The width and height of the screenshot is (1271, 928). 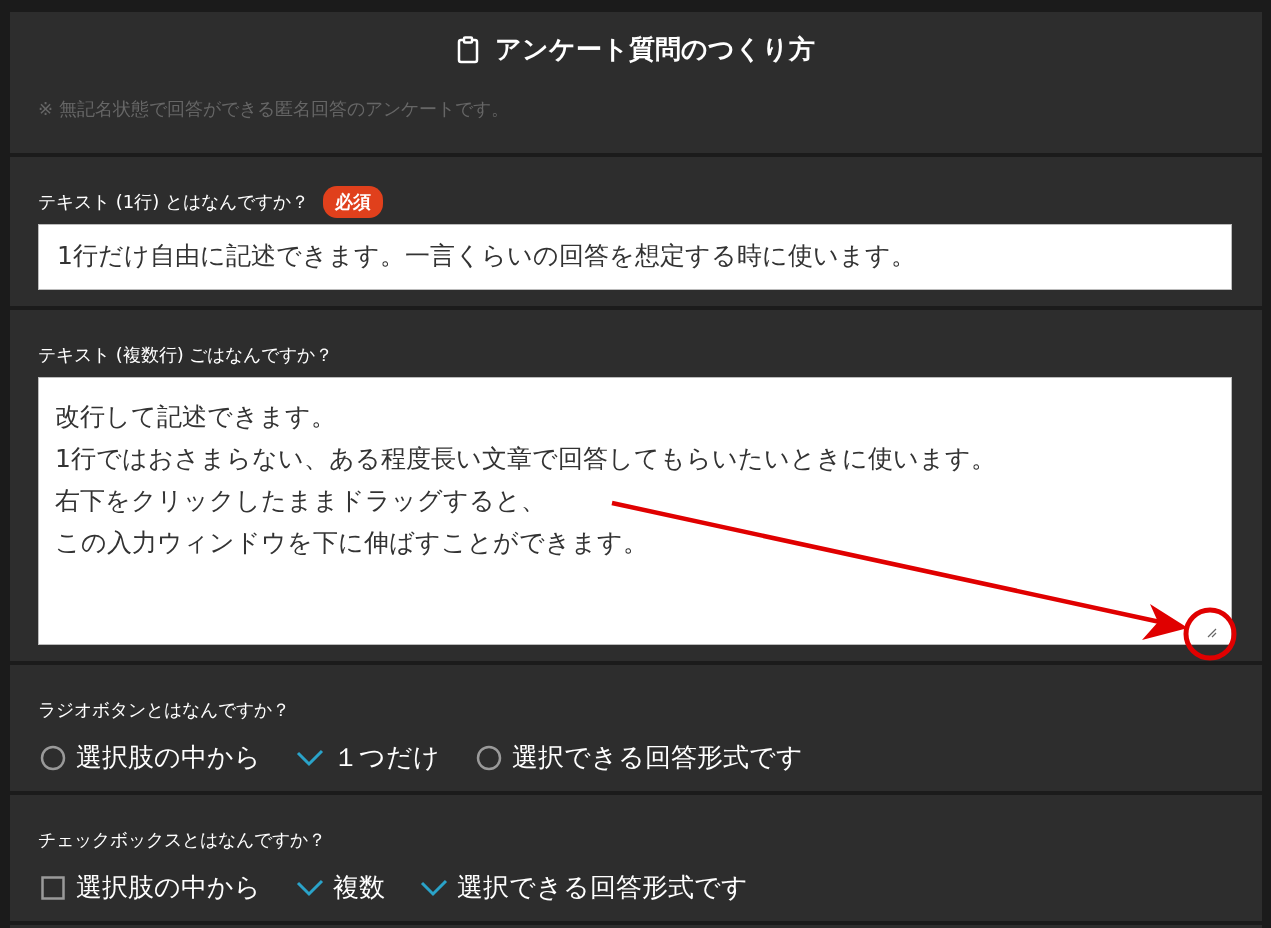 I want to click on text-line: 1行ではおさまらない、ある程度長い文章で回答してもらいたいときに使います。, so click(x=525, y=459).